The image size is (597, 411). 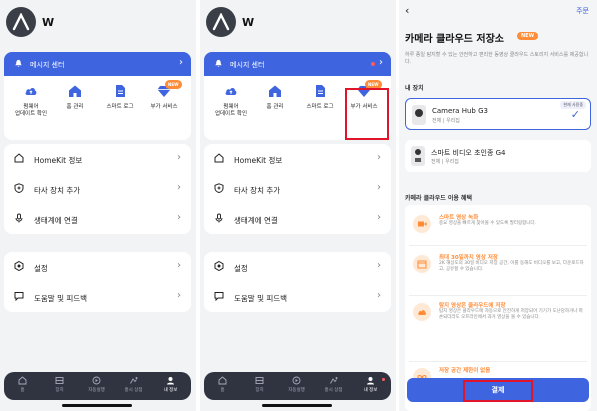 I want to click on microphone-icon, so click(x=219, y=218).